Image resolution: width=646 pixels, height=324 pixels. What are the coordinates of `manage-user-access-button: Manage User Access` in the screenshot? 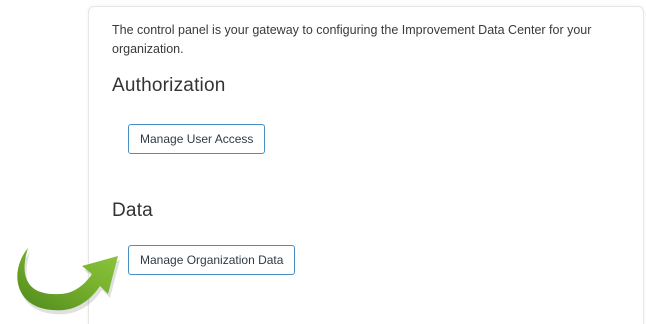 It's located at (197, 139).